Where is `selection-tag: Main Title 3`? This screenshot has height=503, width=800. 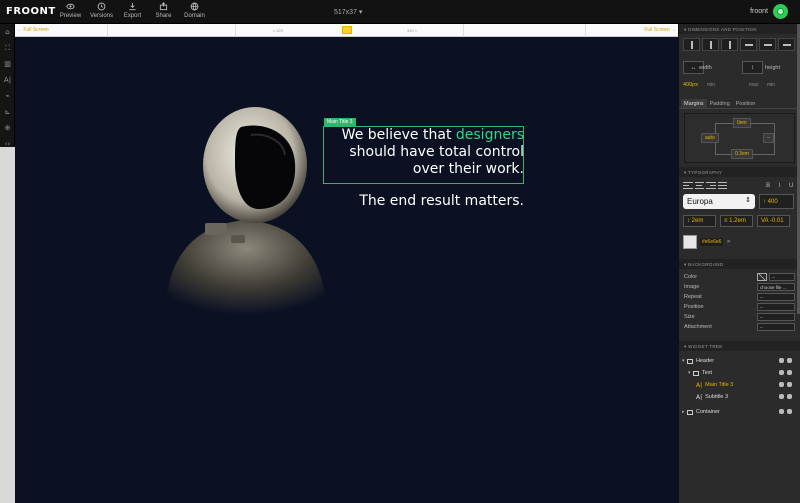
selection-tag: Main Title 3 is located at coordinates (340, 122).